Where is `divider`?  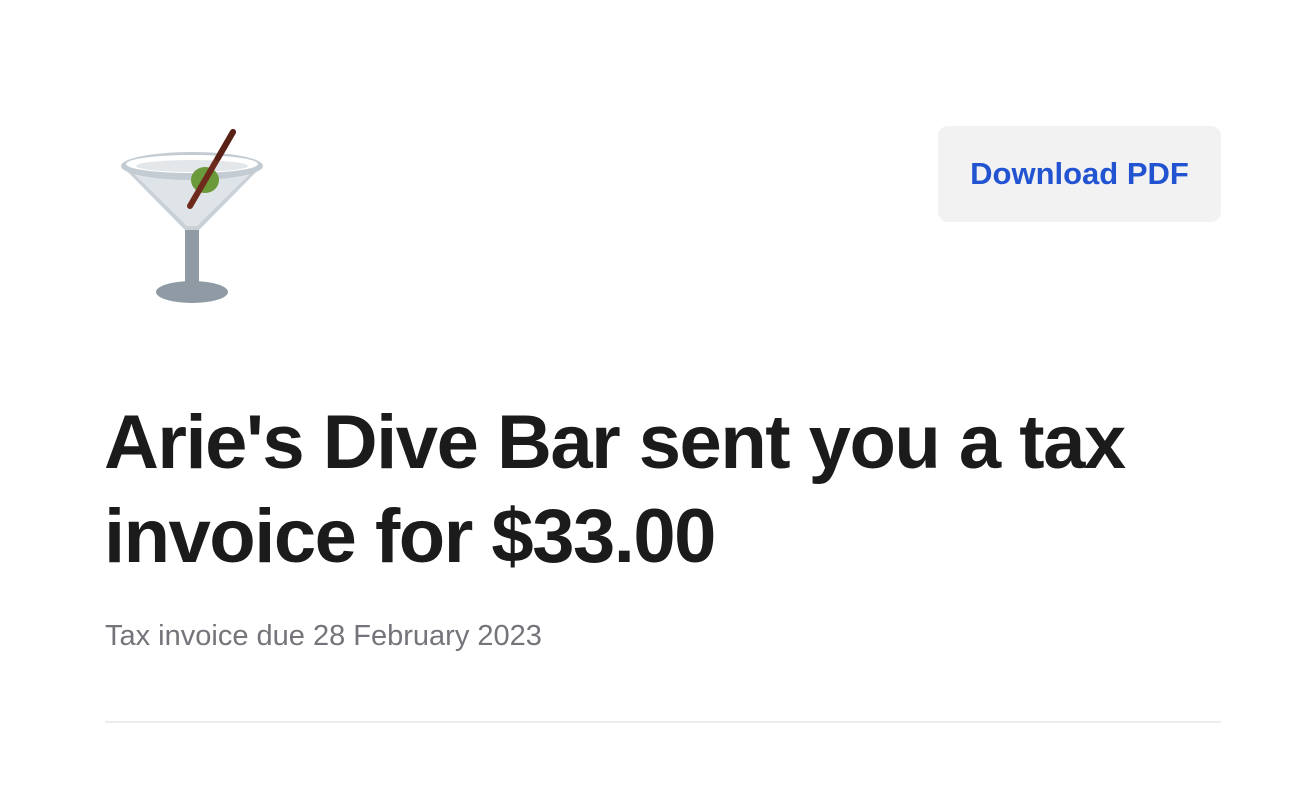
divider is located at coordinates (663, 722).